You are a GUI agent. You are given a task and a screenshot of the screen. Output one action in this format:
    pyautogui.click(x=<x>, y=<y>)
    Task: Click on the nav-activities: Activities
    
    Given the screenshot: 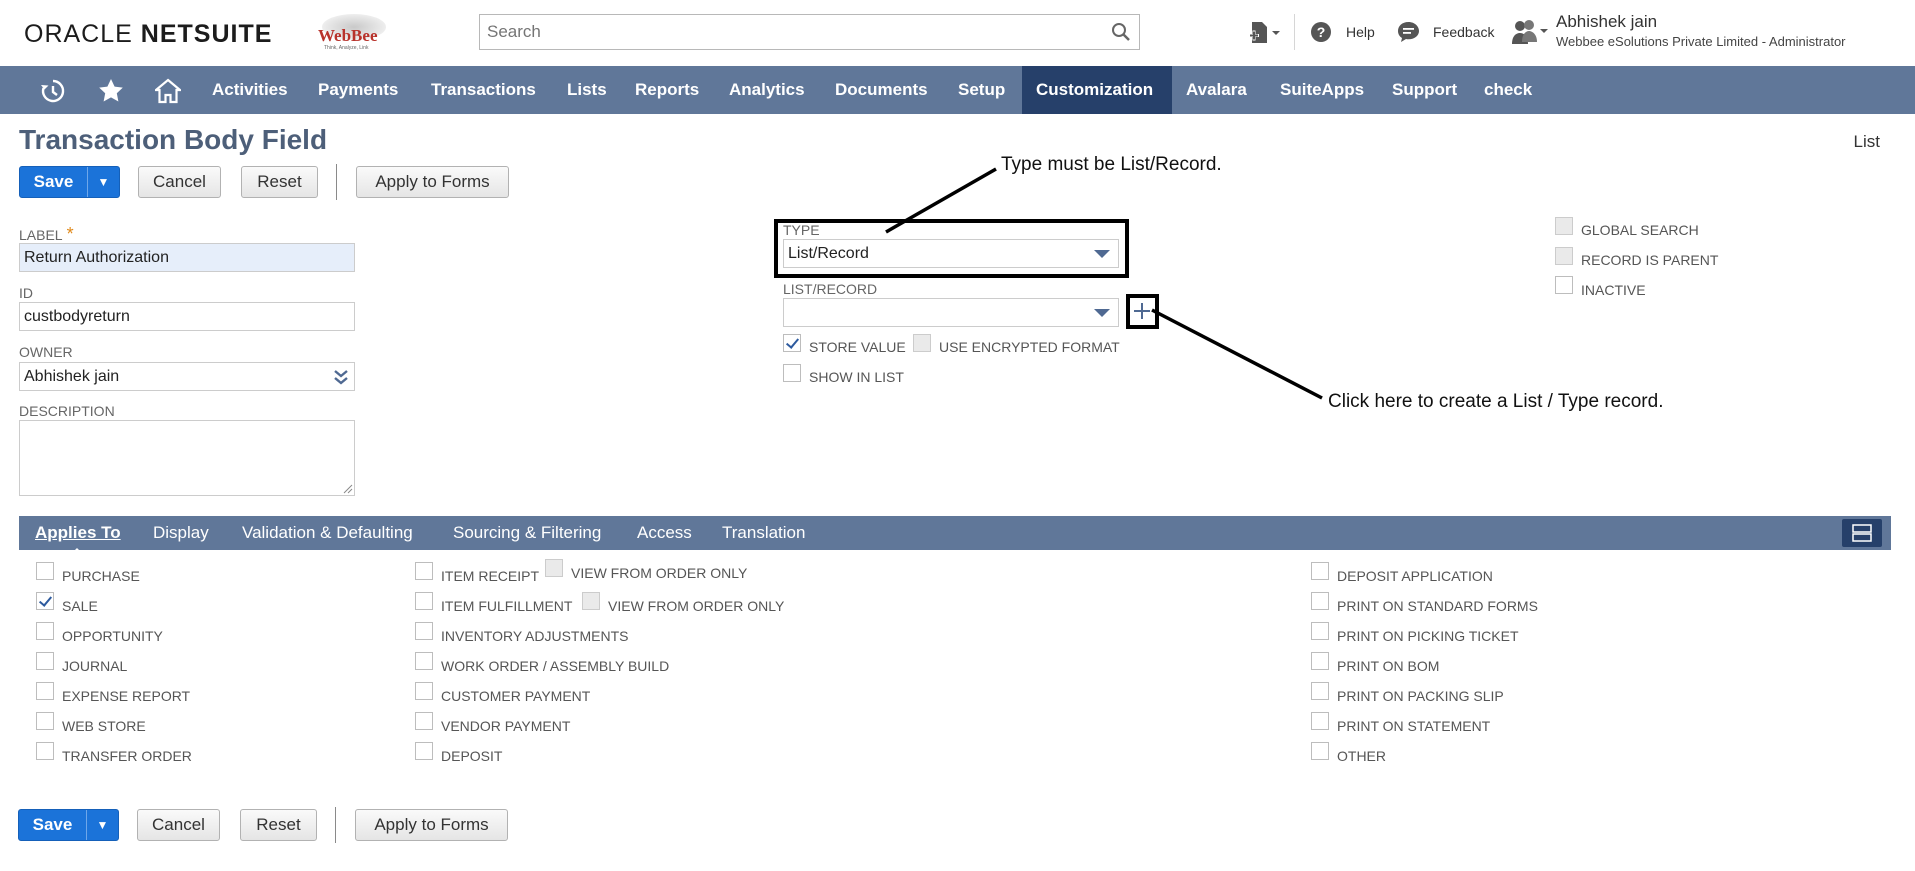 What is the action you would take?
    pyautogui.click(x=250, y=90)
    